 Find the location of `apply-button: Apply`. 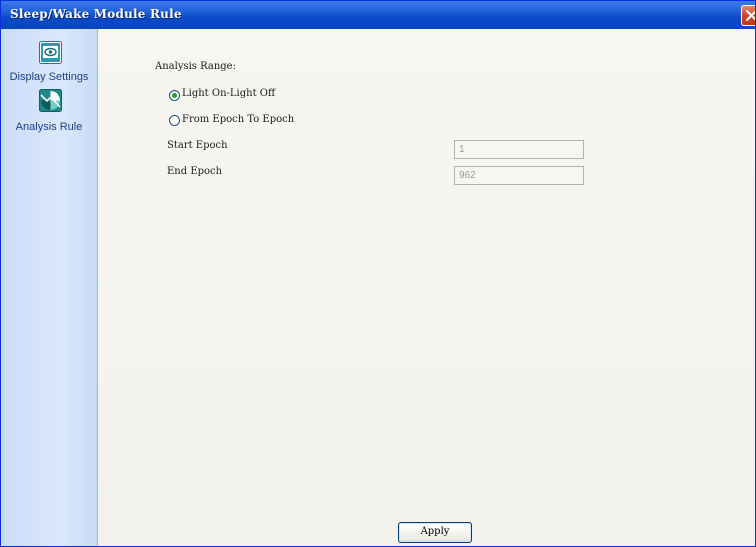

apply-button: Apply is located at coordinates (435, 532).